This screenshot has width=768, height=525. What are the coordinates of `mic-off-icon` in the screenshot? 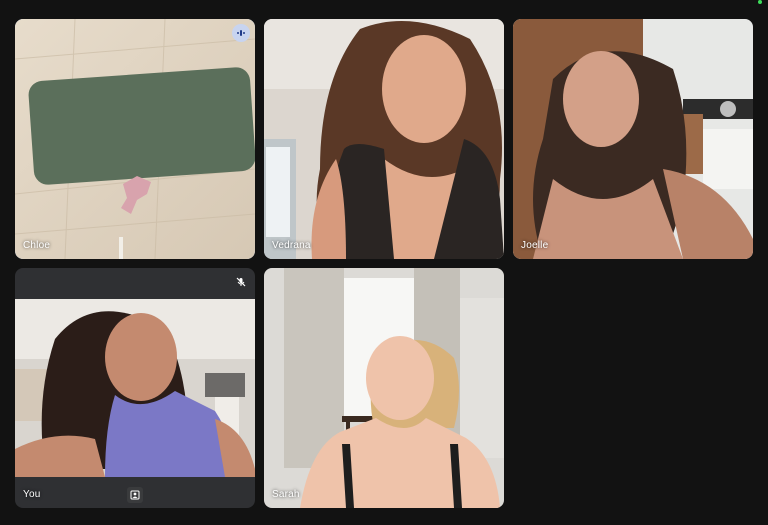 It's located at (241, 282).